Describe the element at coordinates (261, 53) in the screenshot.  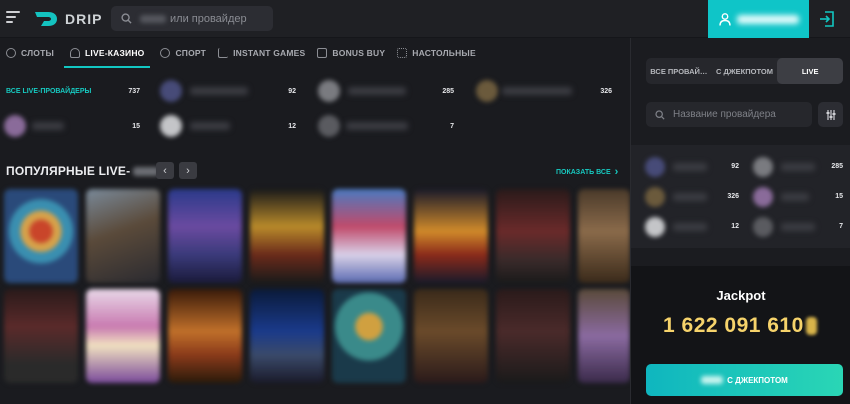
I see `tab-instant-games: INSTANT GAMES` at that location.